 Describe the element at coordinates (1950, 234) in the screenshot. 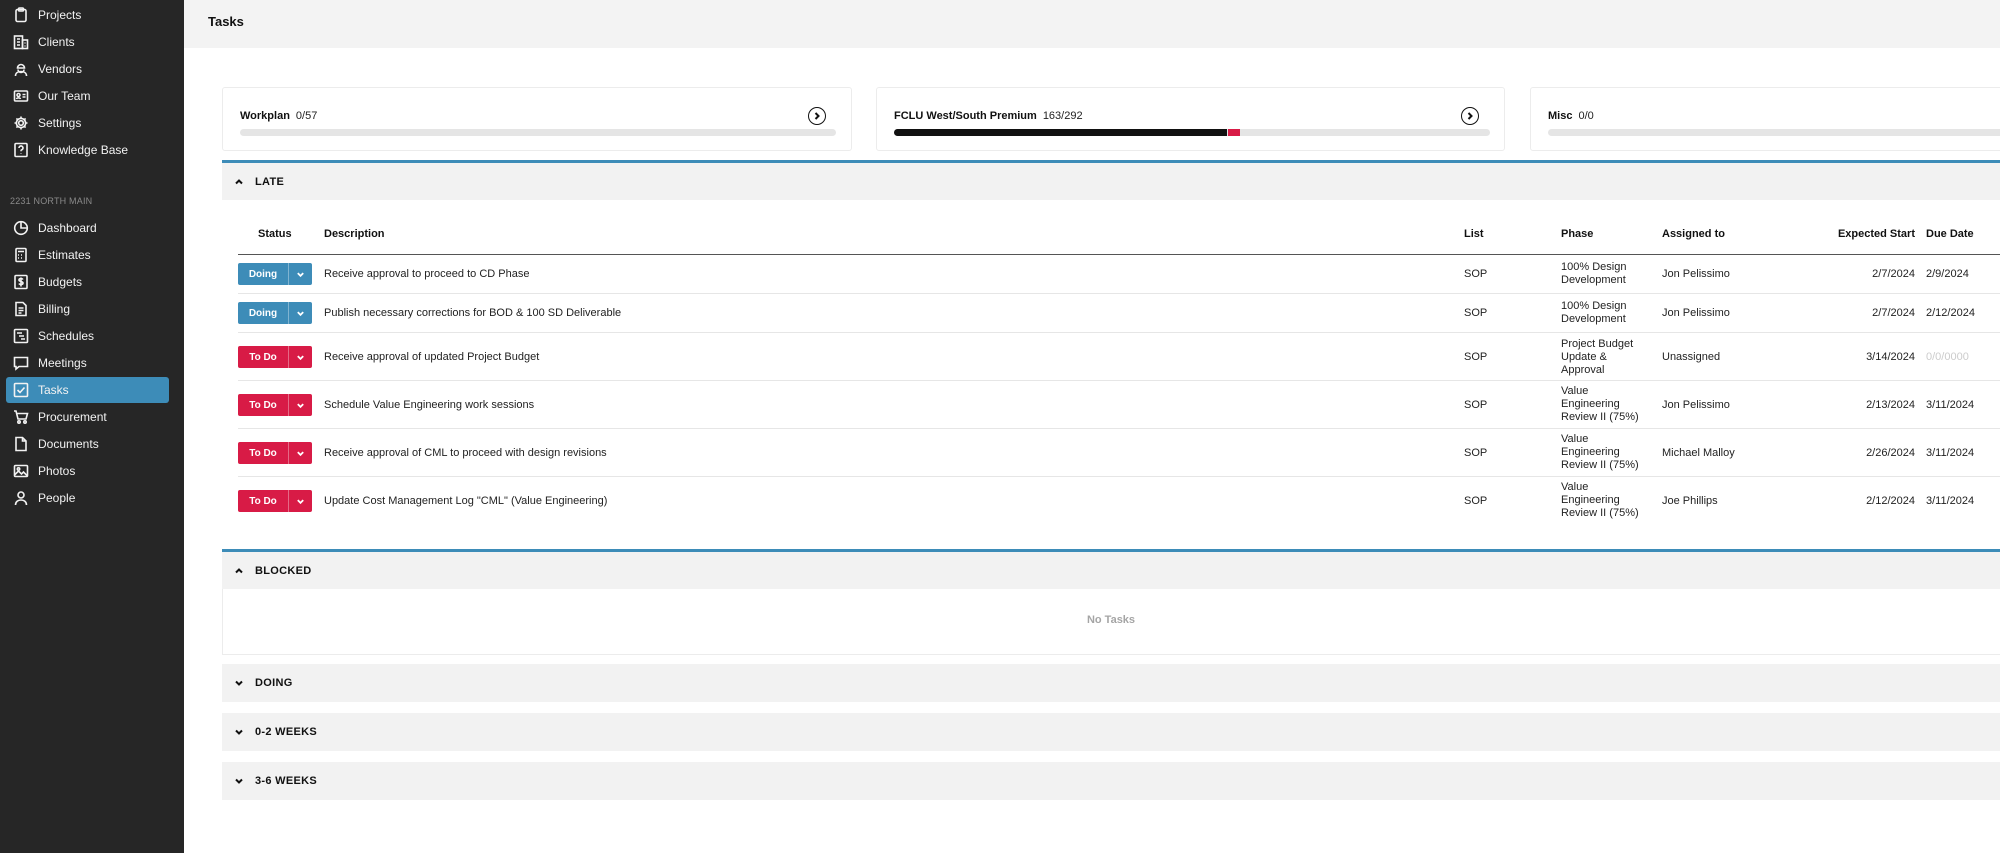

I see `col-due-date: Due Date` at that location.